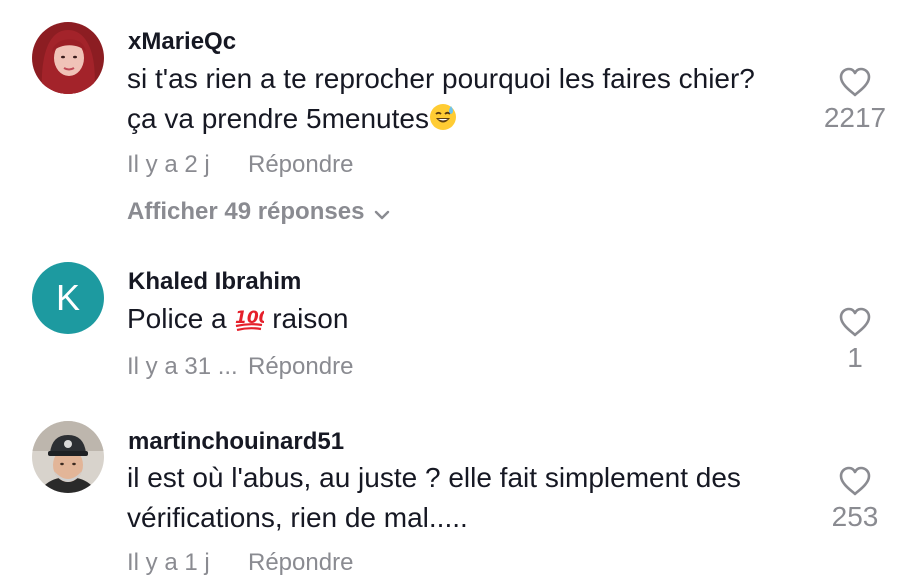 The width and height of the screenshot is (924, 582). I want to click on chevron-down-icon, so click(382, 213).